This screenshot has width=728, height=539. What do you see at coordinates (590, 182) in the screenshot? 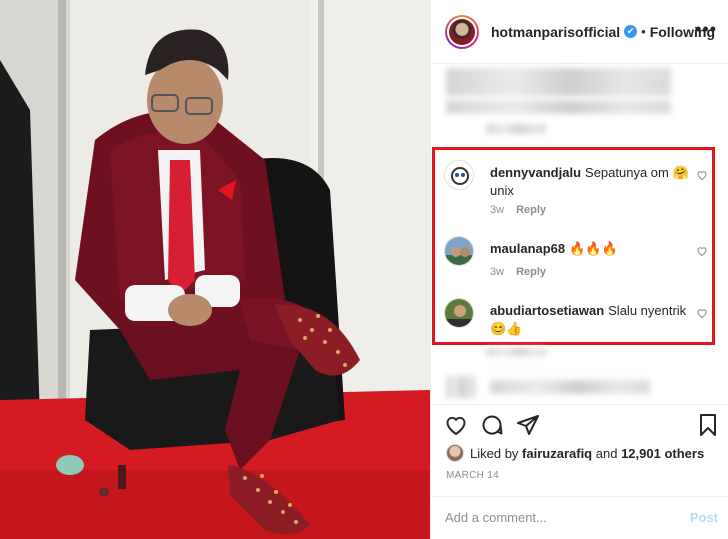
I see `comment-text: dennyvandjalu Sepatunya om 🤗 unix` at bounding box center [590, 182].